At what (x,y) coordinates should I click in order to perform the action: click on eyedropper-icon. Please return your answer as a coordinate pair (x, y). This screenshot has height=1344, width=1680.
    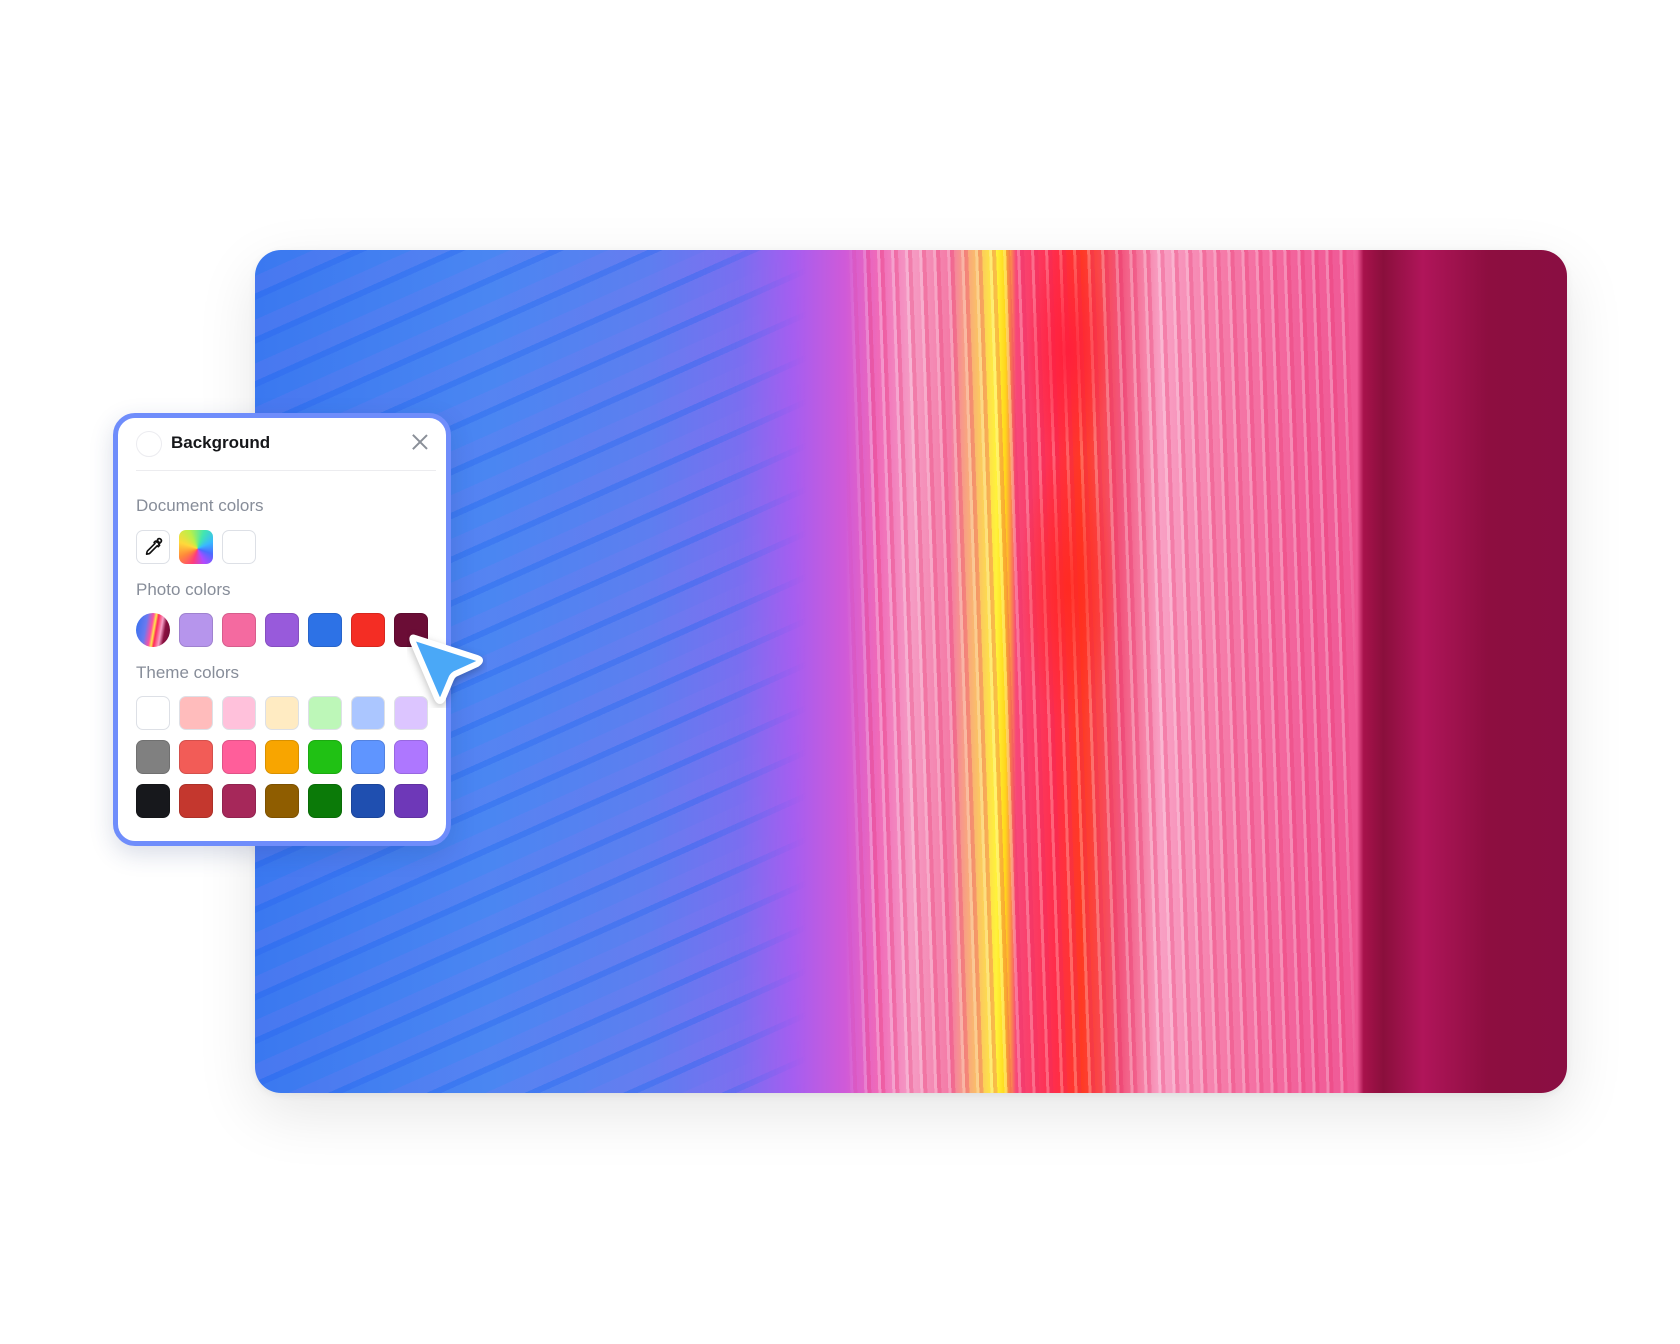
    Looking at the image, I should click on (154, 546).